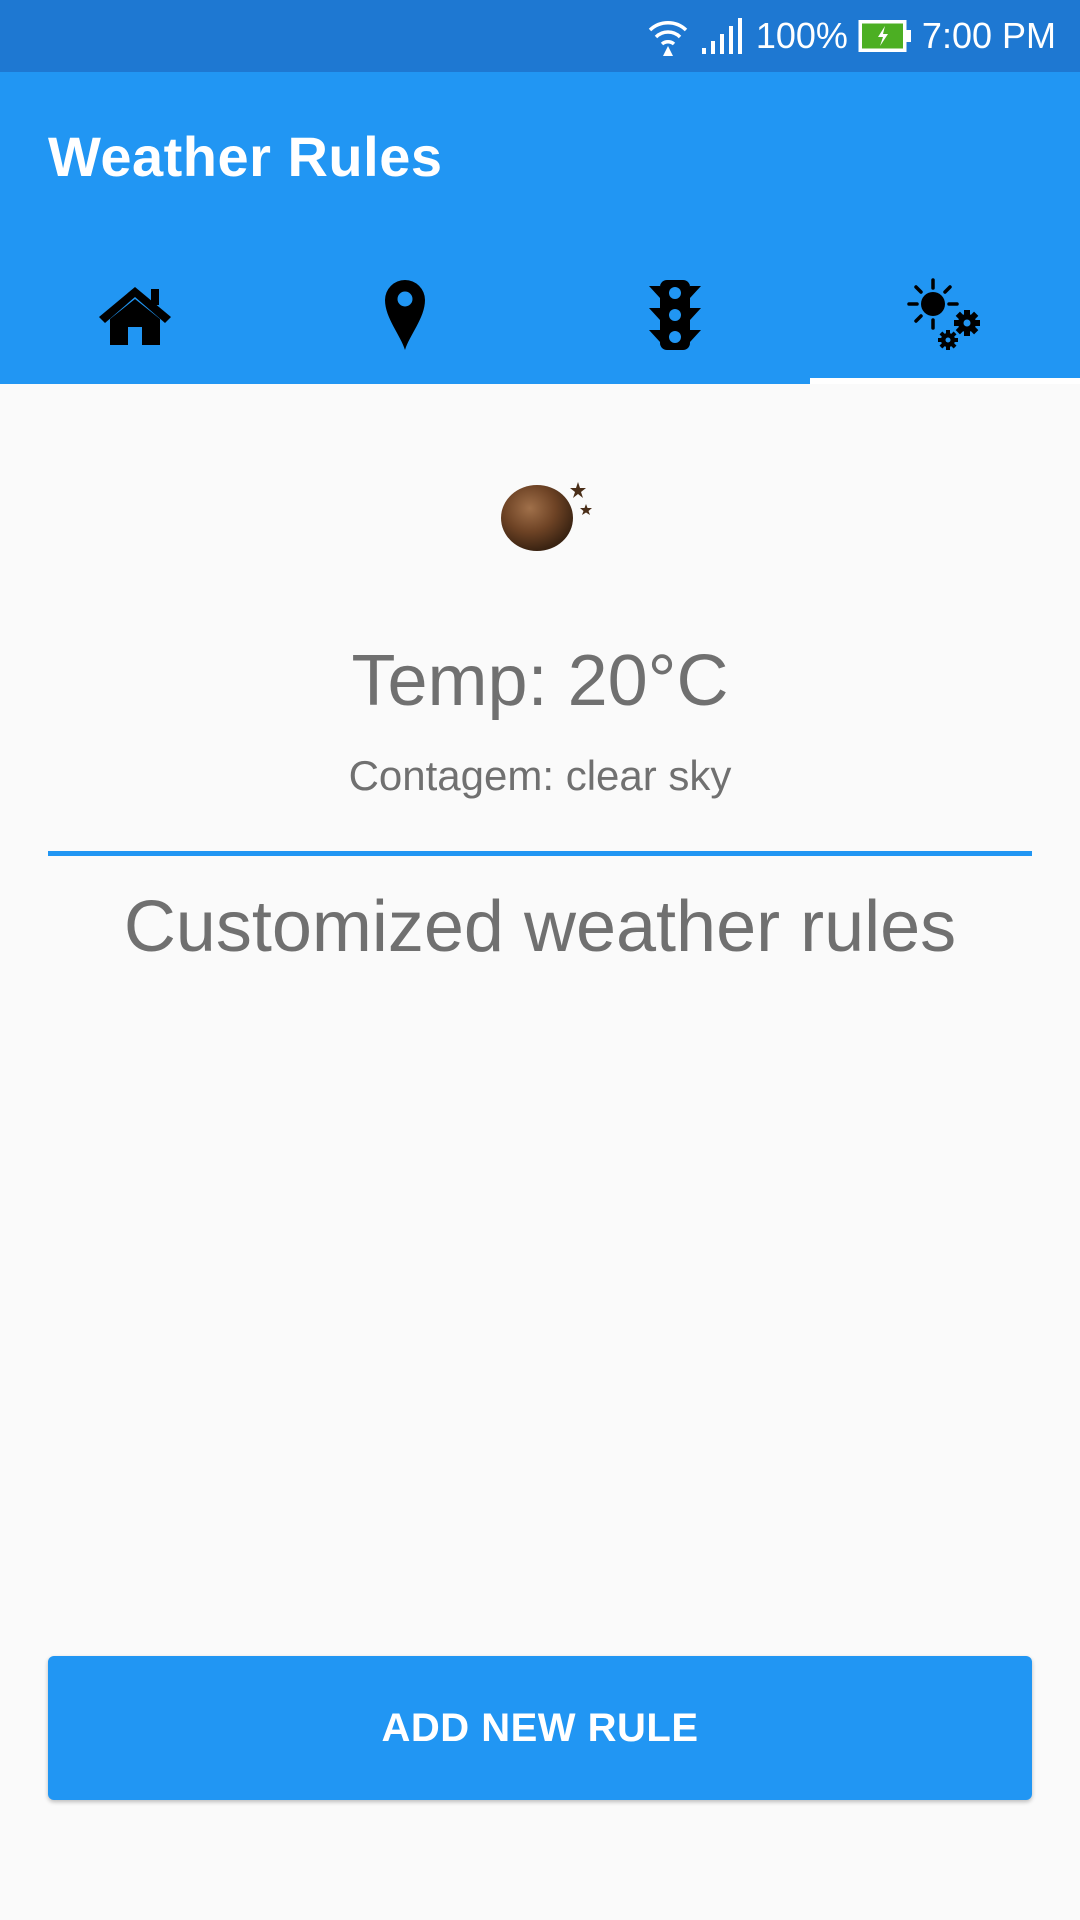  Describe the element at coordinates (723, 36) in the screenshot. I see `signal-icon` at that location.